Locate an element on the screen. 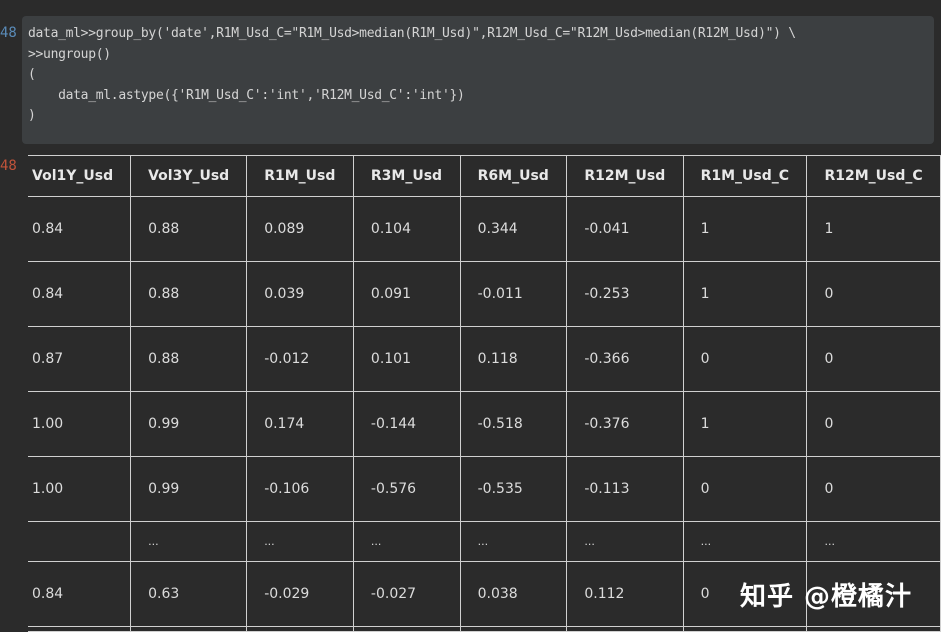 The image size is (941, 632). table-row: 1.00 0.99 0.174 -0.144 -0.518 -0.376 1 0 is located at coordinates (484, 424).